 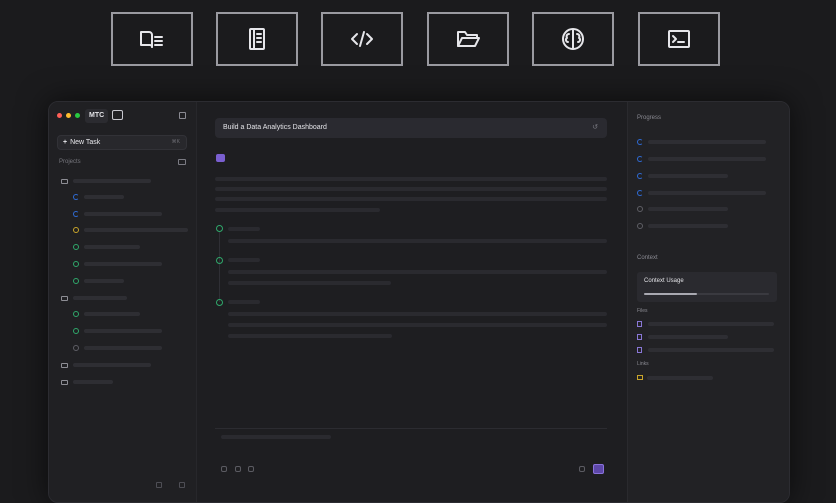 I want to click on minimize-dot, so click(x=68, y=115).